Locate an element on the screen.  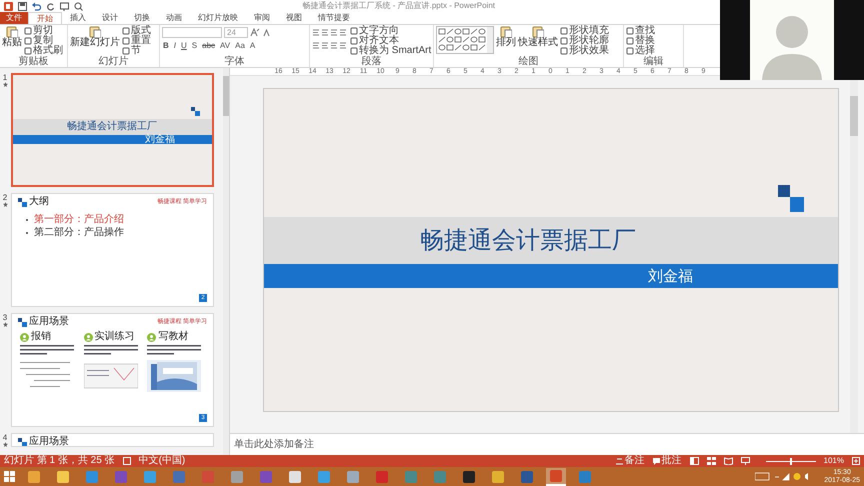
ribbon-button: 版式 is located at coordinates (136, 31).